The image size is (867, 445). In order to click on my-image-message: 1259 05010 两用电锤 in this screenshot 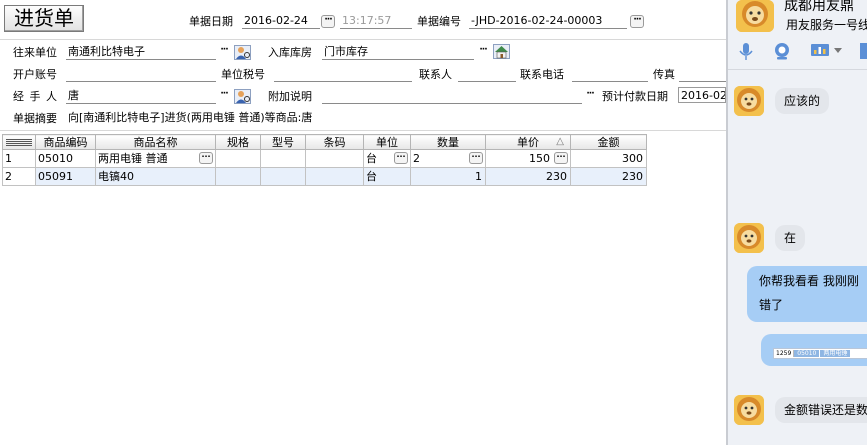, I will do `click(814, 350)`.